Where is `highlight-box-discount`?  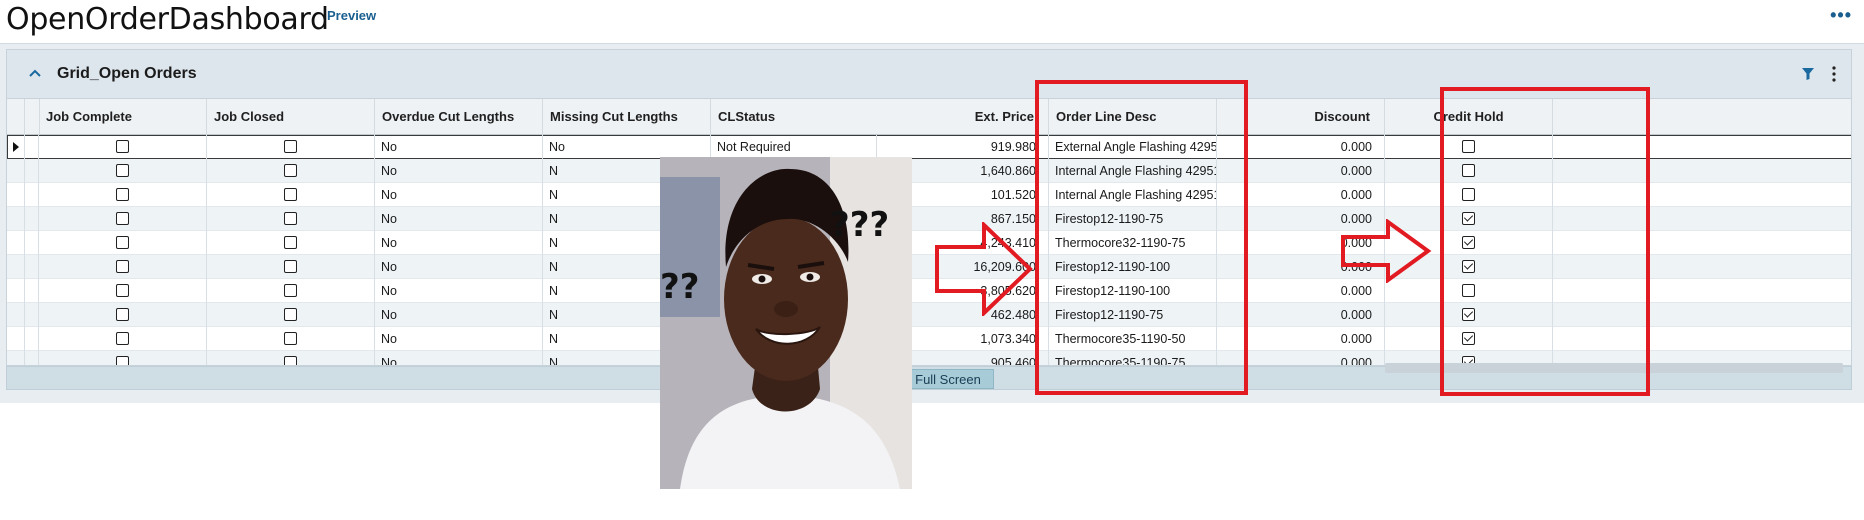
highlight-box-discount is located at coordinates (1545, 241).